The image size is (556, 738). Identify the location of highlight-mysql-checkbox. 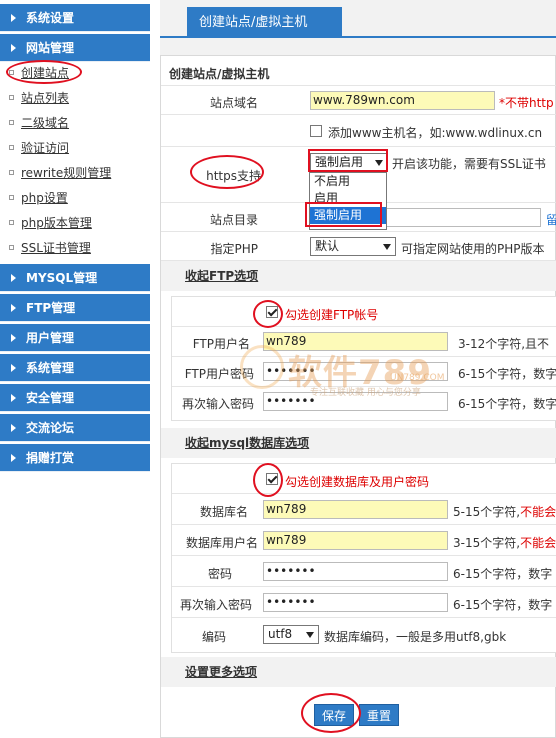
(268, 480).